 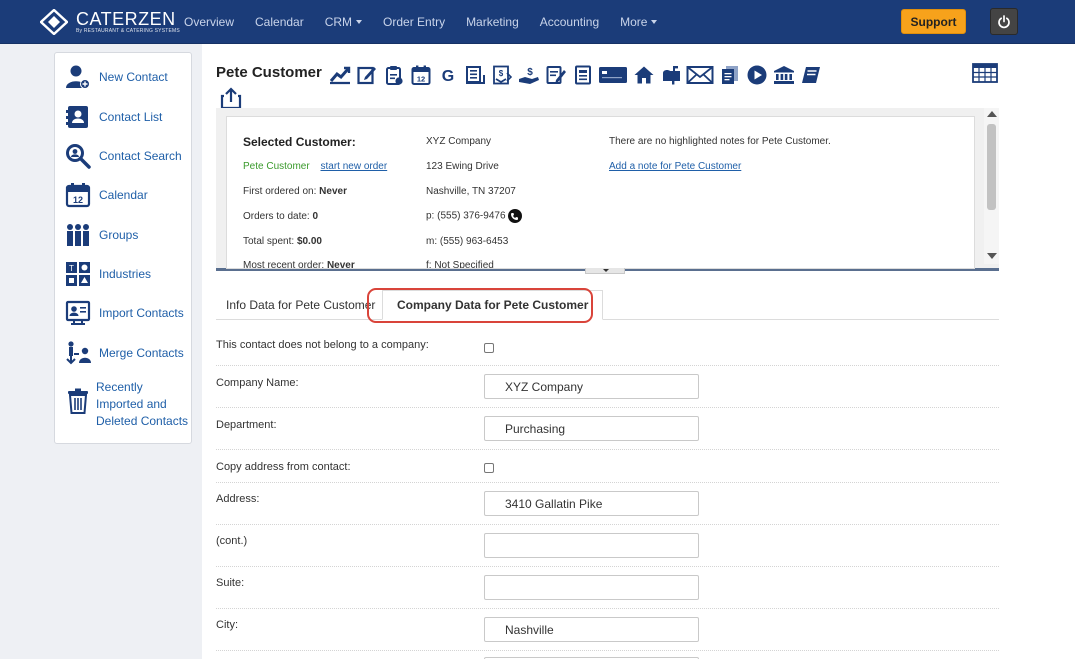 What do you see at coordinates (605, 271) in the screenshot?
I see `panel-collapse-toggle` at bounding box center [605, 271].